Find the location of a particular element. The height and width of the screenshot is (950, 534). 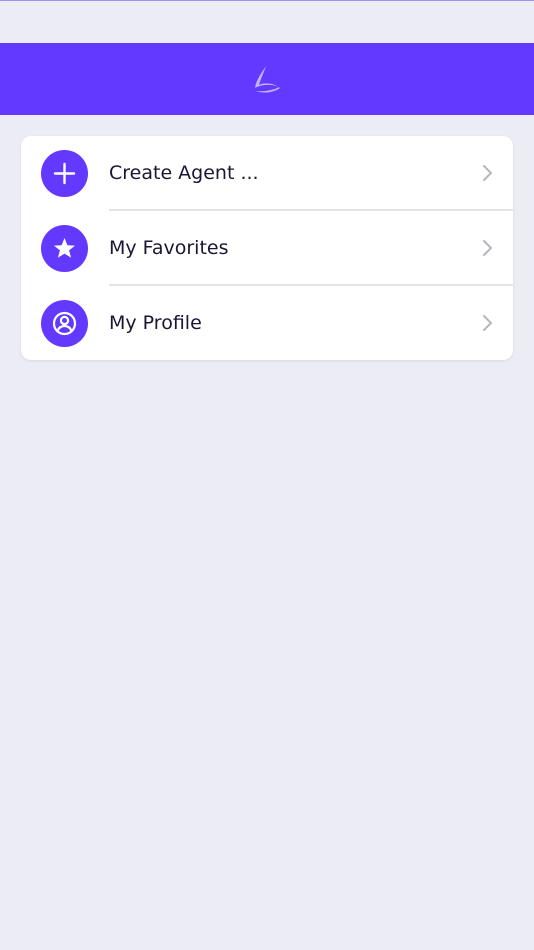

my-favorites-label: My Favorites is located at coordinates (169, 248).